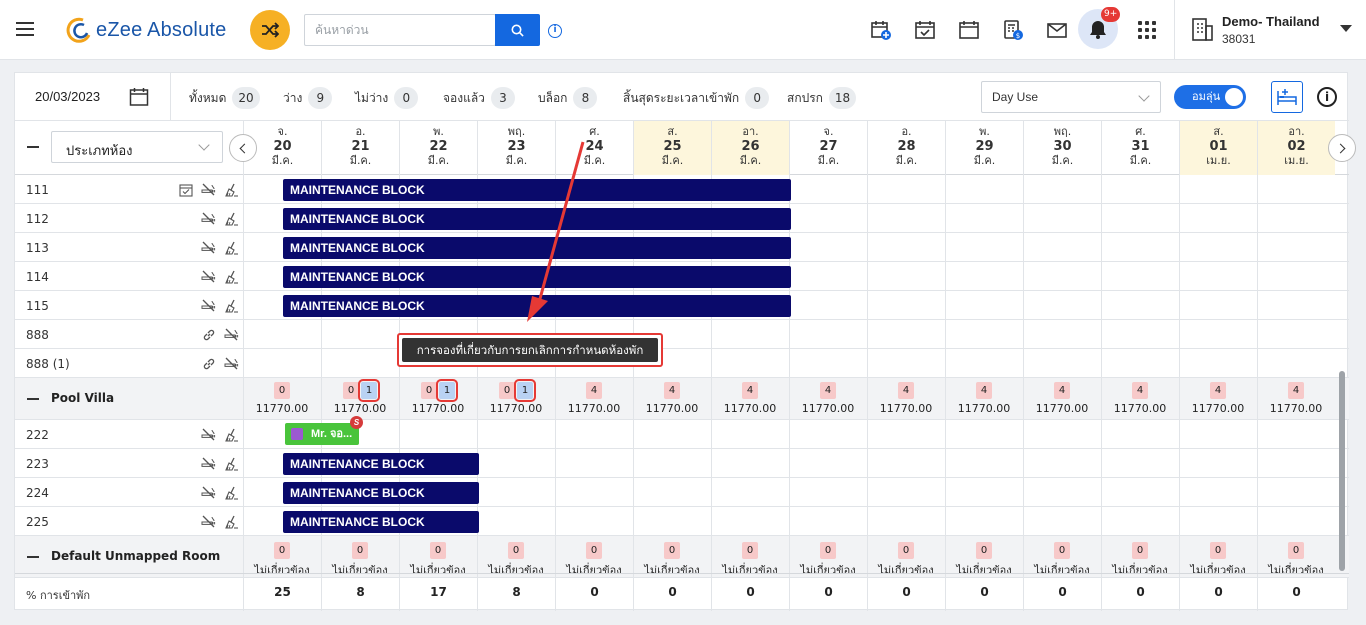 This screenshot has height=625, width=1366. What do you see at coordinates (925, 30) in the screenshot?
I see `calendar-check-icon` at bounding box center [925, 30].